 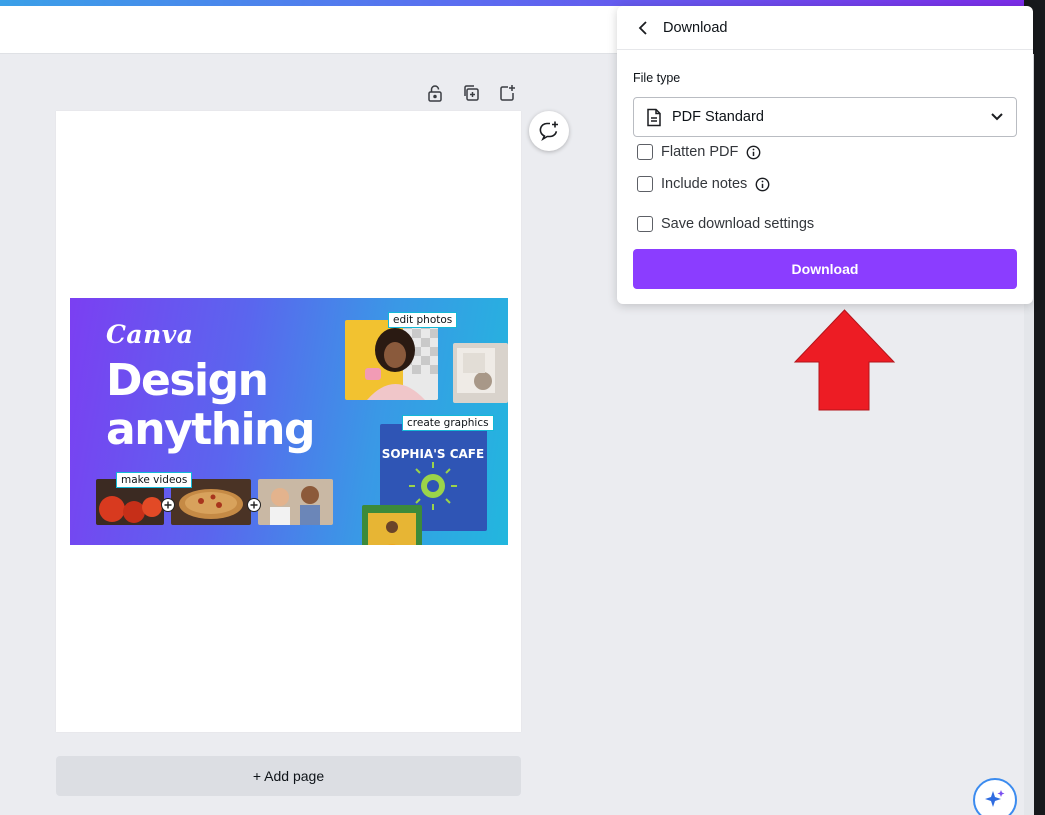 What do you see at coordinates (738, 224) in the screenshot?
I see `save-download-settings-label: Save download settings` at bounding box center [738, 224].